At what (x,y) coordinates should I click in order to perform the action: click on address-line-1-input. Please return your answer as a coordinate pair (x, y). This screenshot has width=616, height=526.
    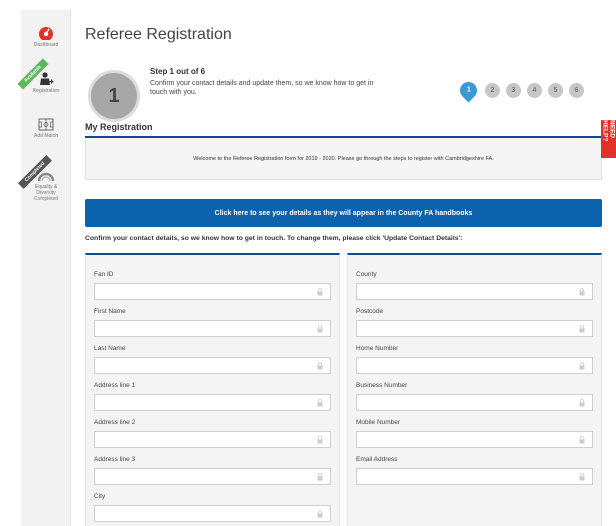
    Looking at the image, I should click on (212, 402).